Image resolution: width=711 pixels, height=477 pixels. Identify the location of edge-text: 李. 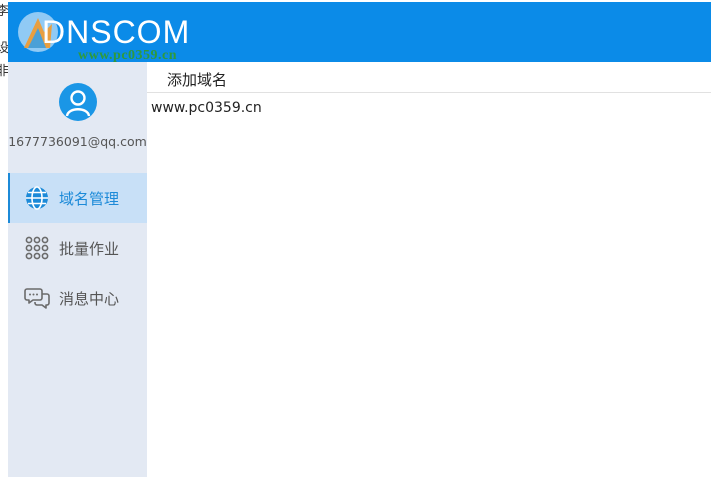
(4, 11).